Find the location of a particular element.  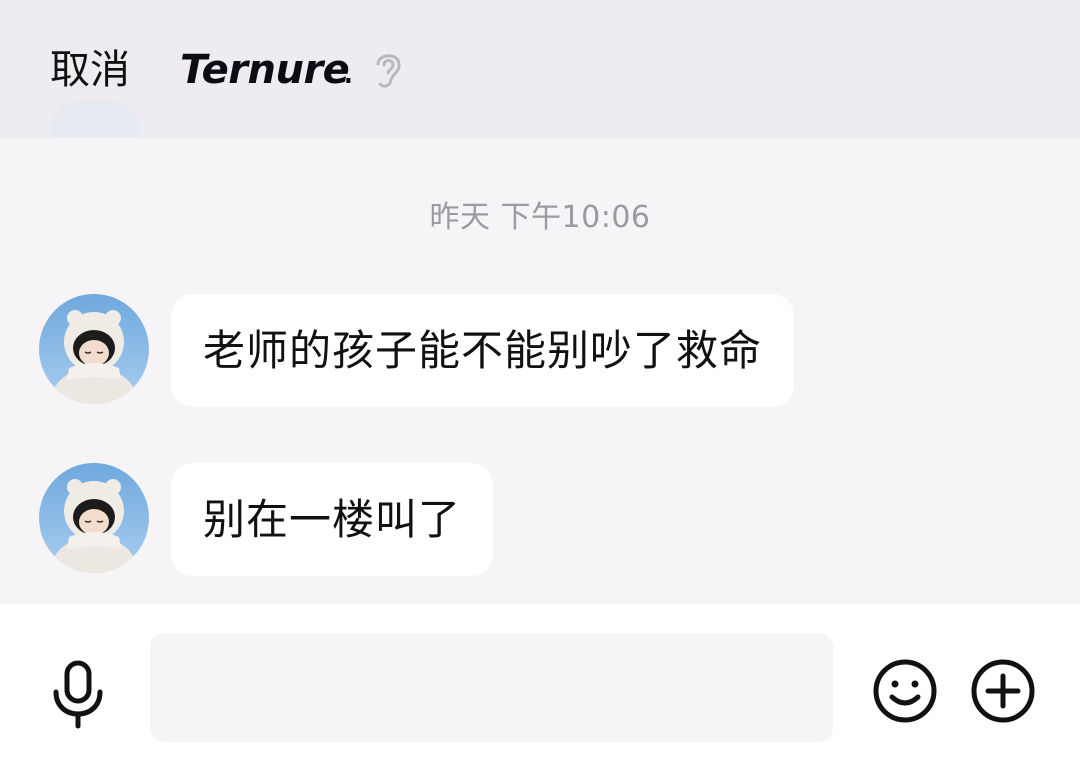

header-background-decoration is located at coordinates (95, 119).